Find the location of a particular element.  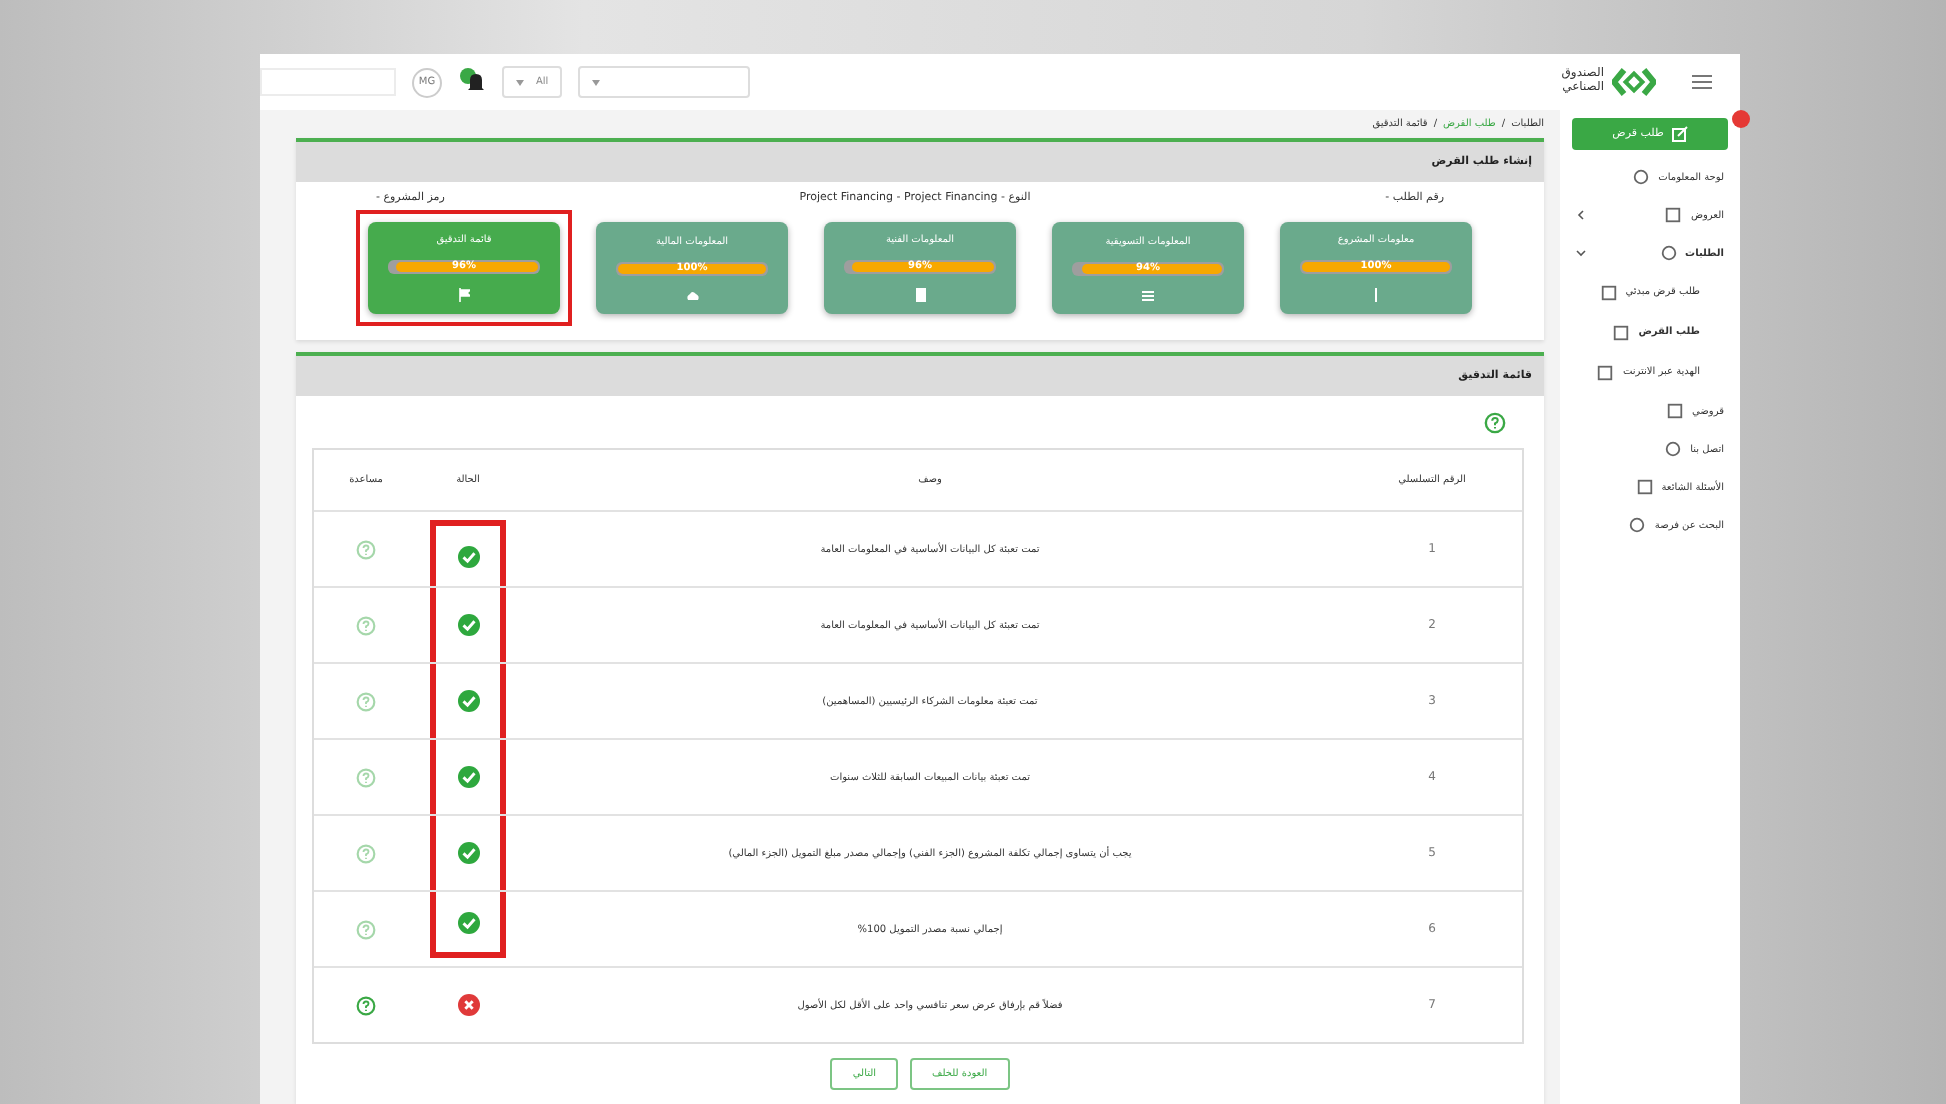

list-icon is located at coordinates (1148, 295).